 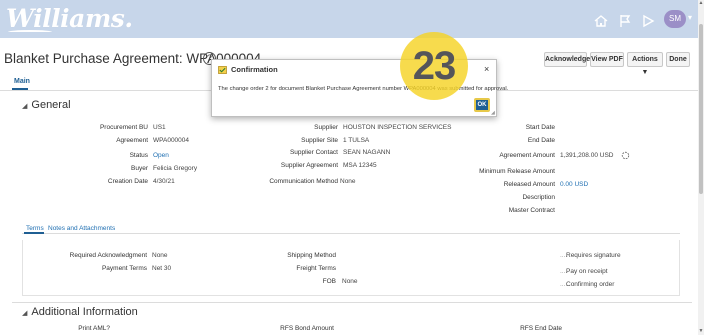 What do you see at coordinates (434, 66) in the screenshot?
I see `step-number-badge: 23` at bounding box center [434, 66].